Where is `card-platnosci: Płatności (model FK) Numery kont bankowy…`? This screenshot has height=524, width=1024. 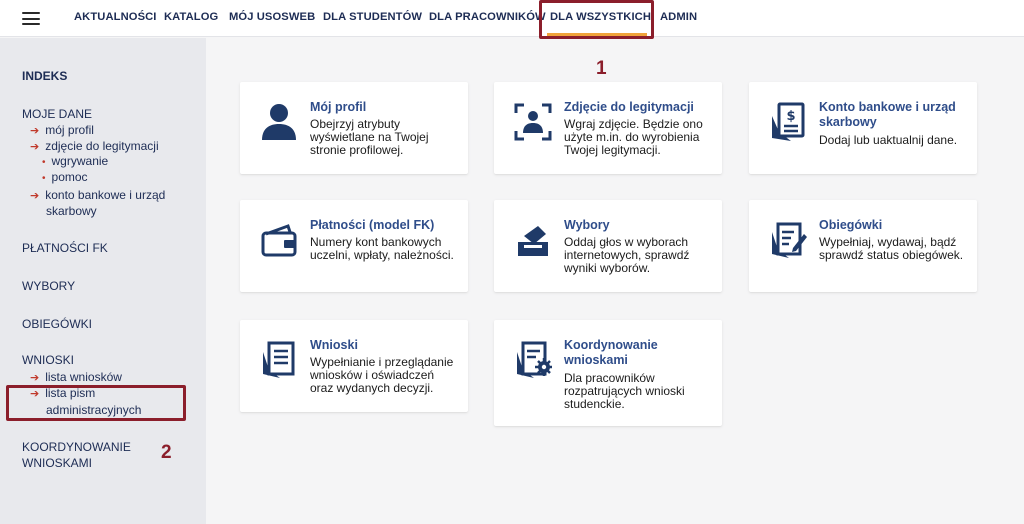 card-platnosci: Płatności (model FK) Numery kont bankowy… is located at coordinates (354, 246).